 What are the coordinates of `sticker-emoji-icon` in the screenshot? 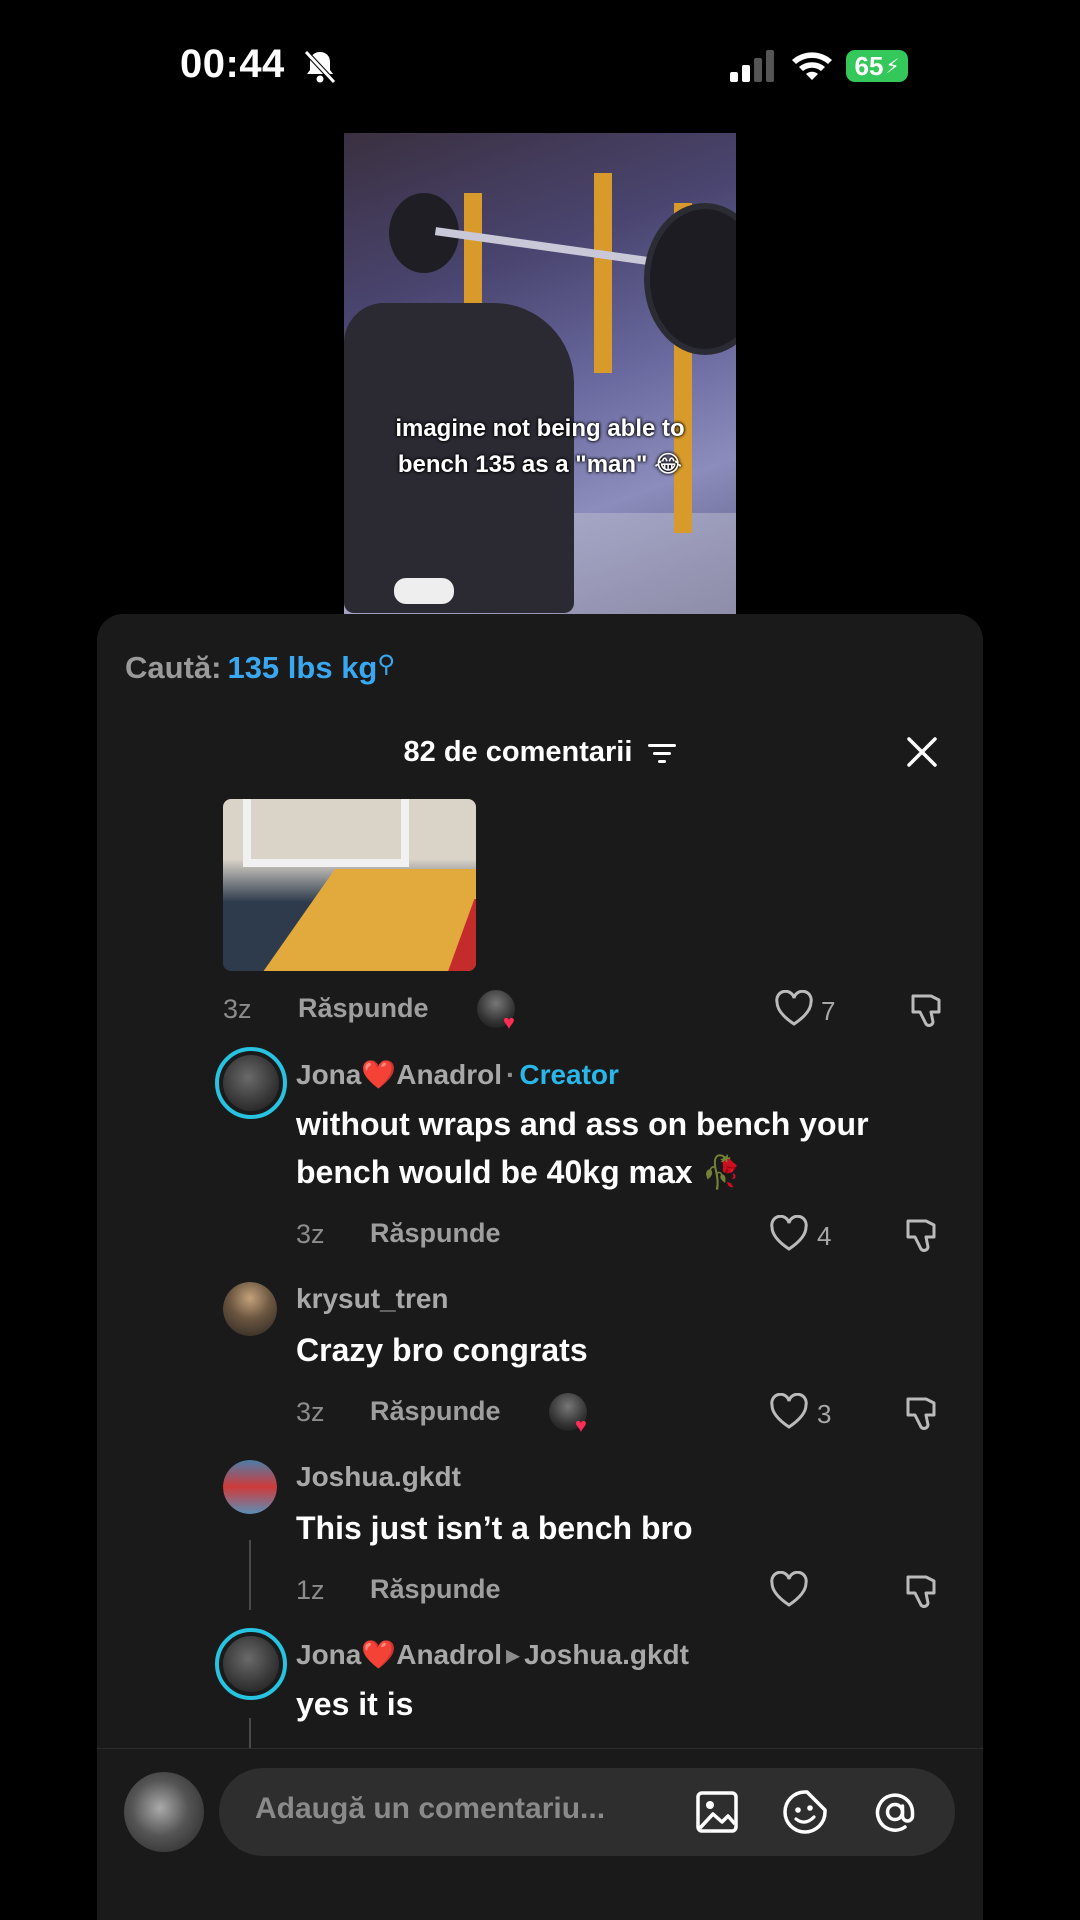 It's located at (805, 1812).